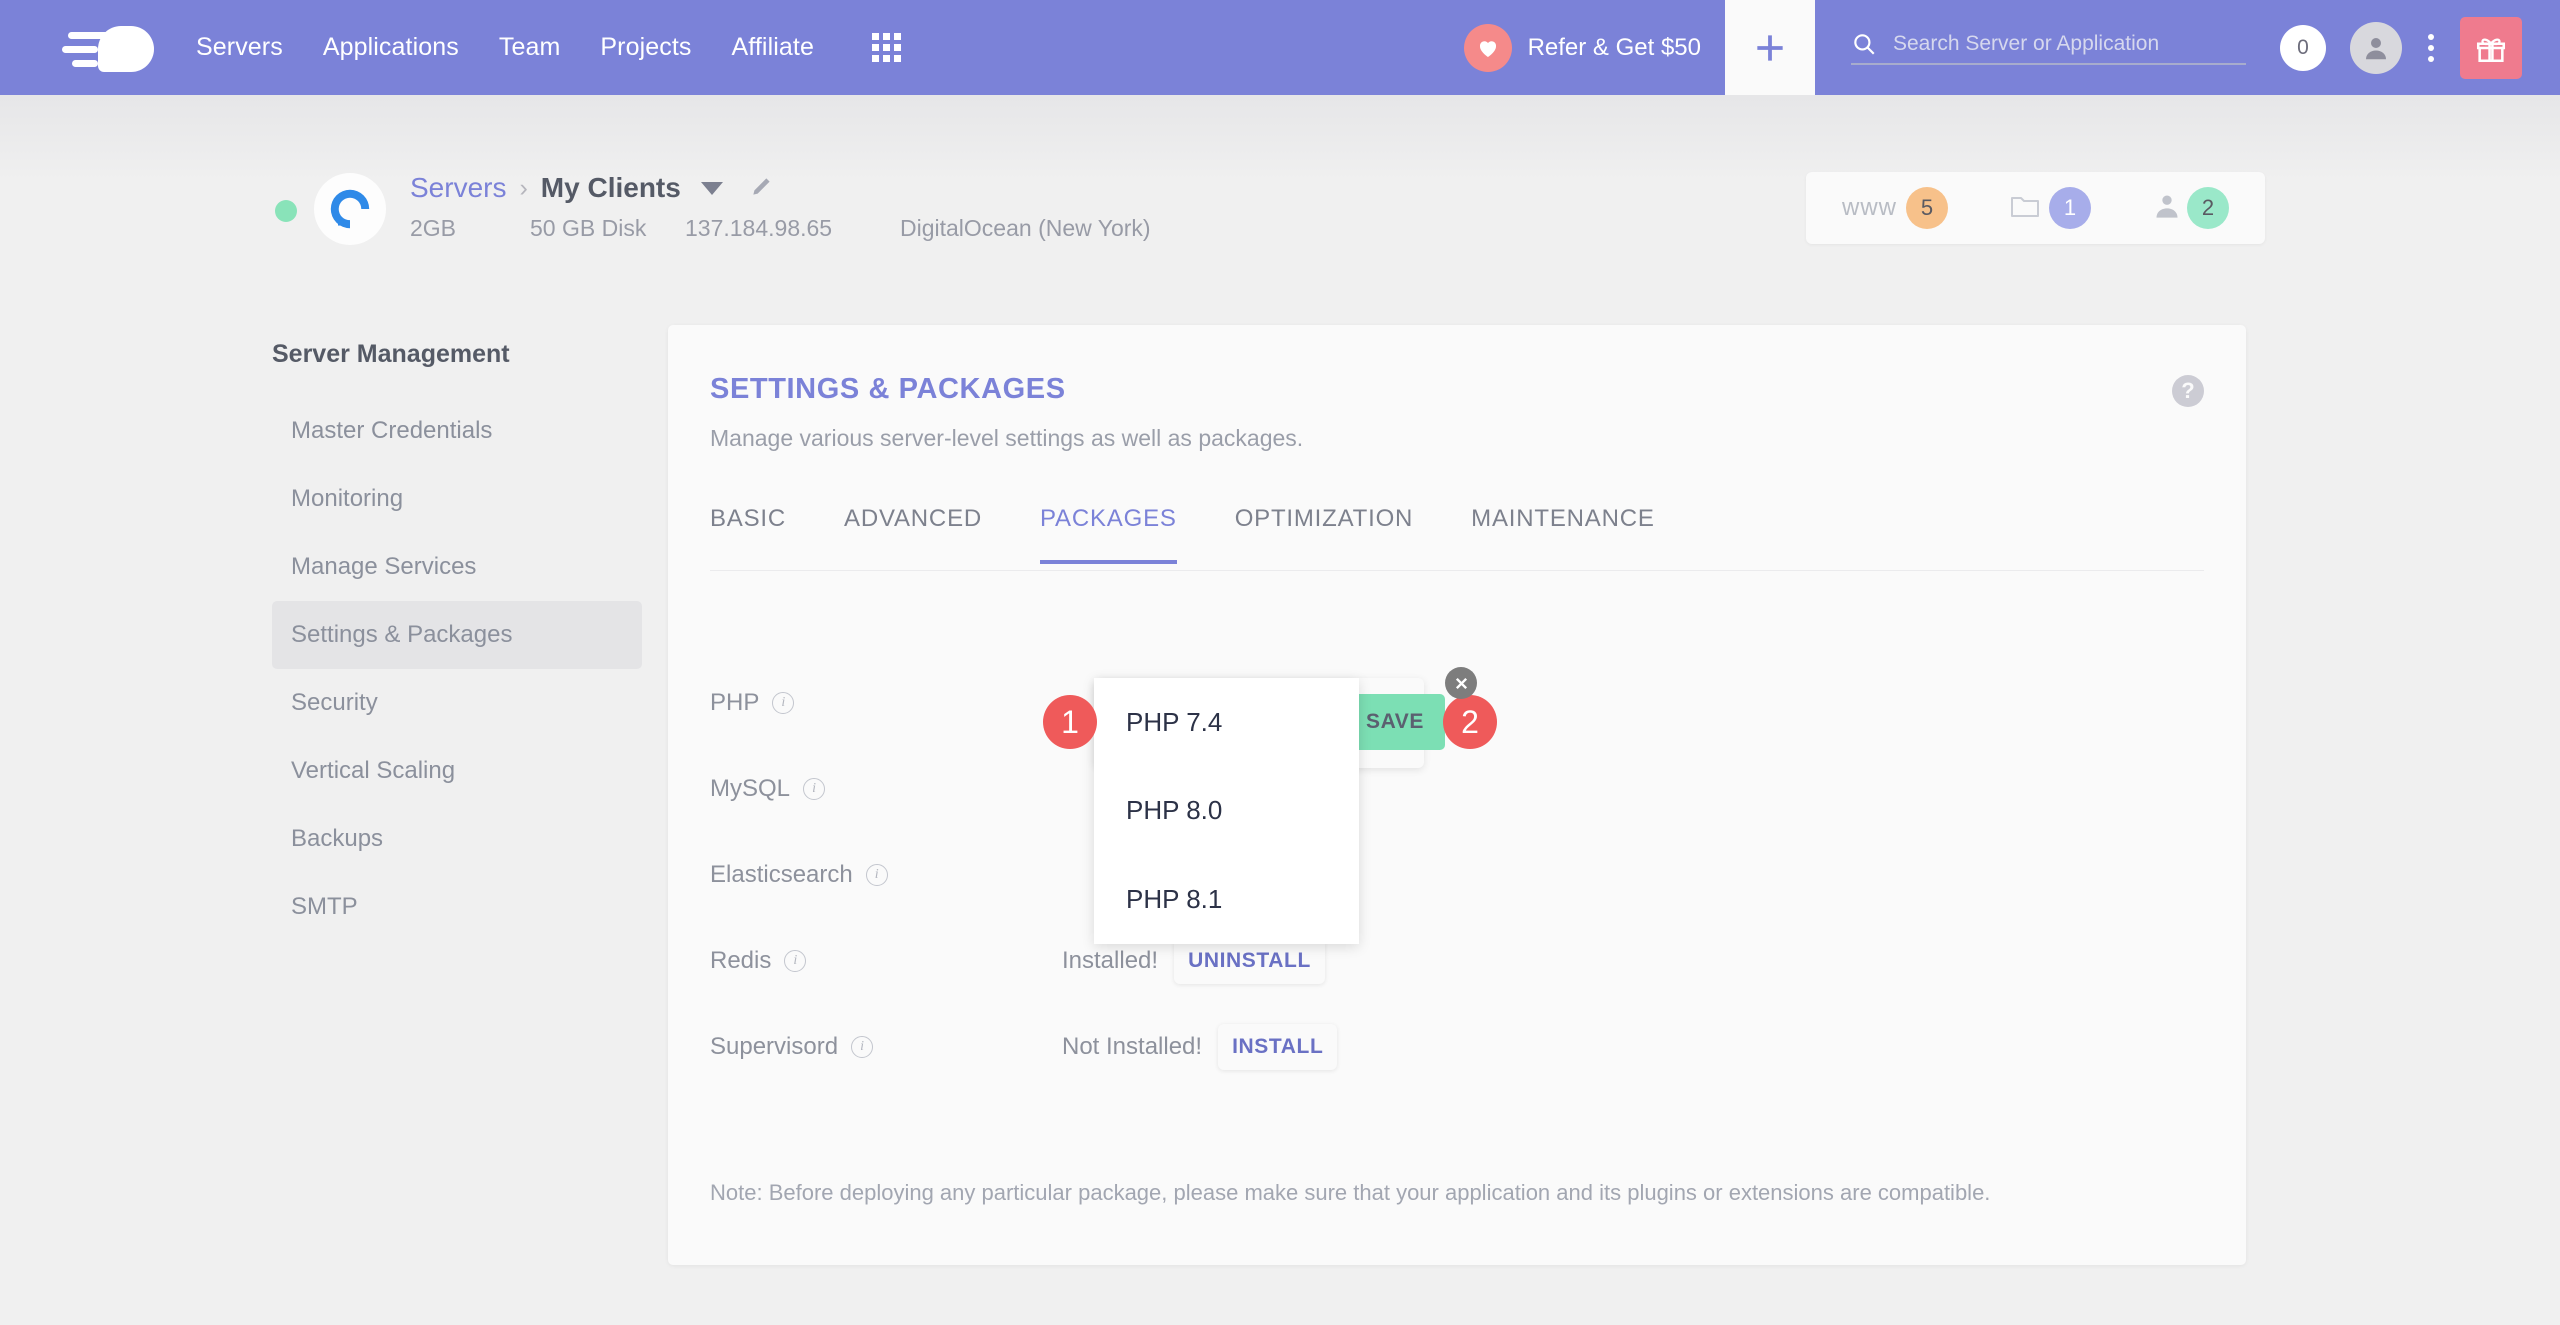  What do you see at coordinates (588, 228) in the screenshot?
I see `server-disk: 50 GB Disk` at bounding box center [588, 228].